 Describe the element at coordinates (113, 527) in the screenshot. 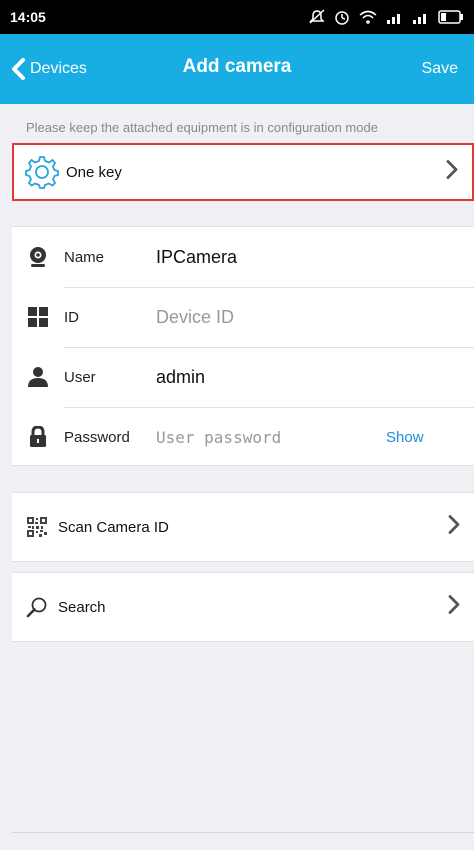

I see `scan-camera-id-label: Scan Camera ID` at that location.